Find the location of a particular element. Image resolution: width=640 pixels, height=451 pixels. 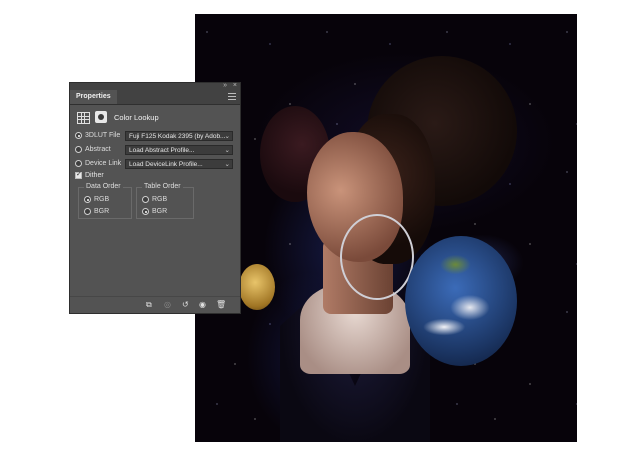

panel-tab-row: Properties is located at coordinates (155, 97).